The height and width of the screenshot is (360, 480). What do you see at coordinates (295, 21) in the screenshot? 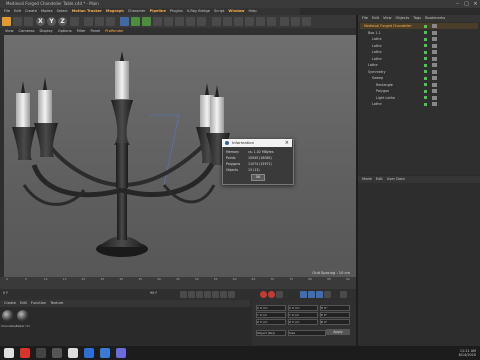
I see `workplane-icon` at bounding box center [295, 21].